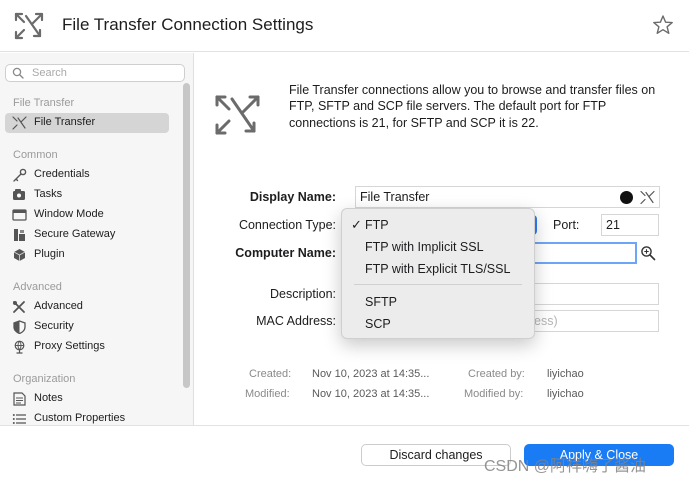 The width and height of the screenshot is (689, 481). Describe the element at coordinates (438, 302) in the screenshot. I see `menu-item-sftp: SFTP` at that location.